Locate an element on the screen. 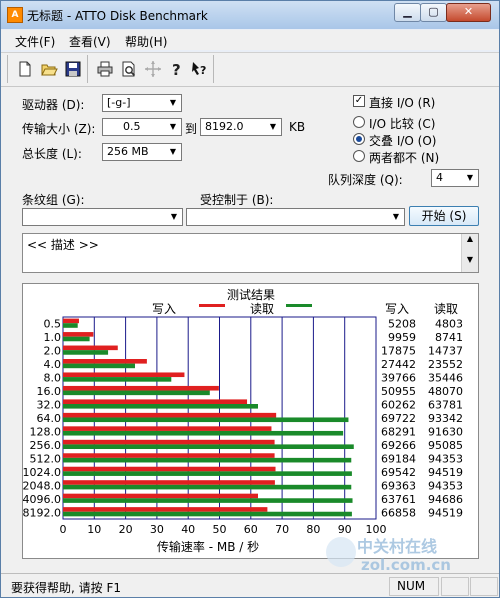 This screenshot has height=598, width=500. transfer-from-value: 0.5 is located at coordinates (132, 126).